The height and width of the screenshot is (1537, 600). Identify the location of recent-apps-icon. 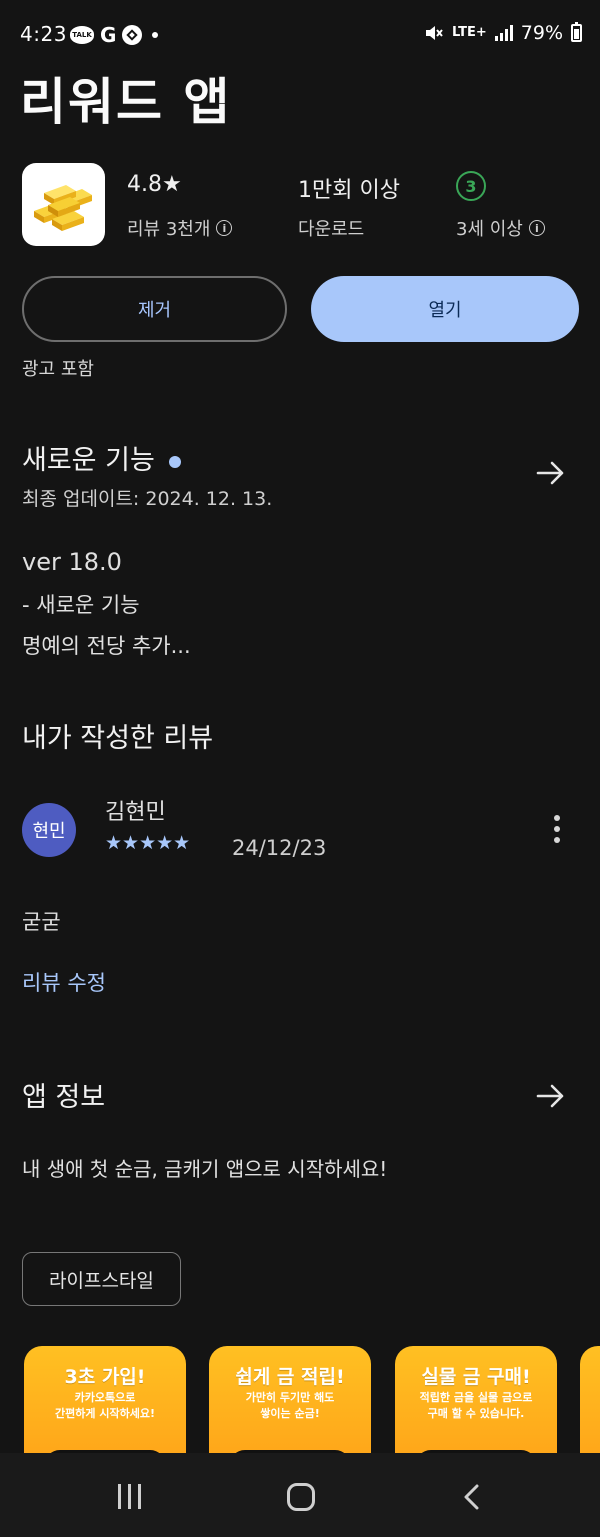
(129, 1496).